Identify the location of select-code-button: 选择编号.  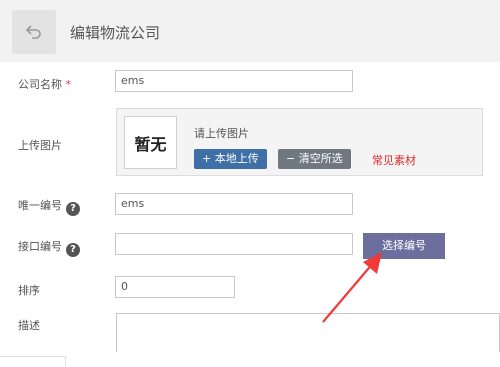
(404, 246).